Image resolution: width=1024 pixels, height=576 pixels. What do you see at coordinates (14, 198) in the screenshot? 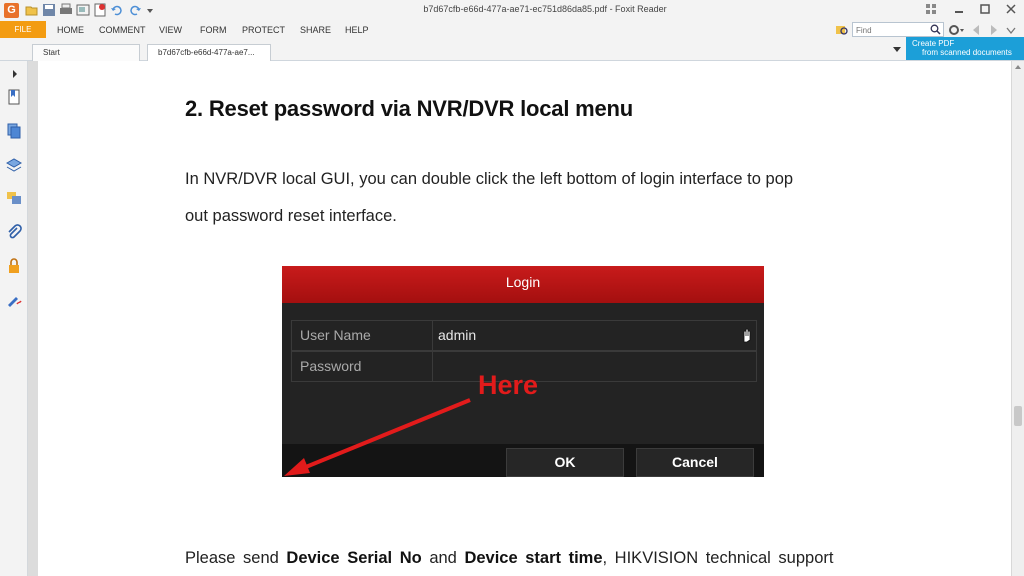
I see `comments-icon` at bounding box center [14, 198].